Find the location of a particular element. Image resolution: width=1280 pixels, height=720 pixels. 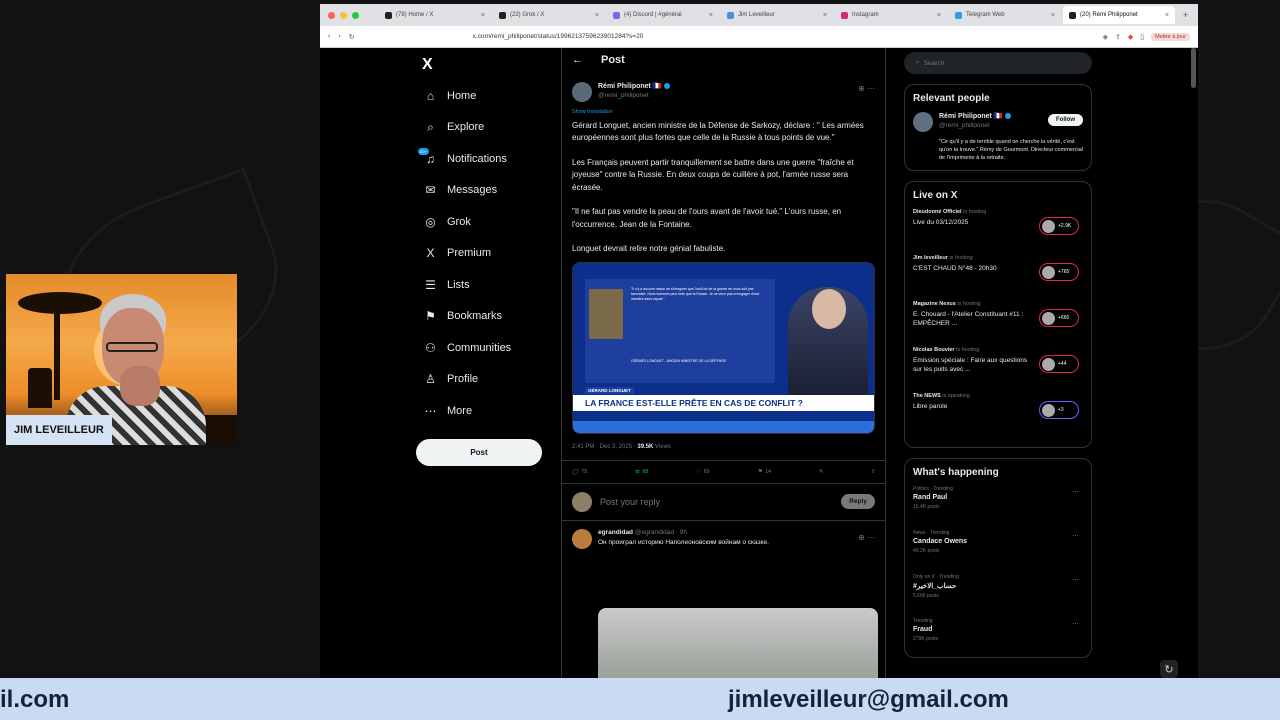

show-translation-link: Show translation is located at coordinates (723, 112).